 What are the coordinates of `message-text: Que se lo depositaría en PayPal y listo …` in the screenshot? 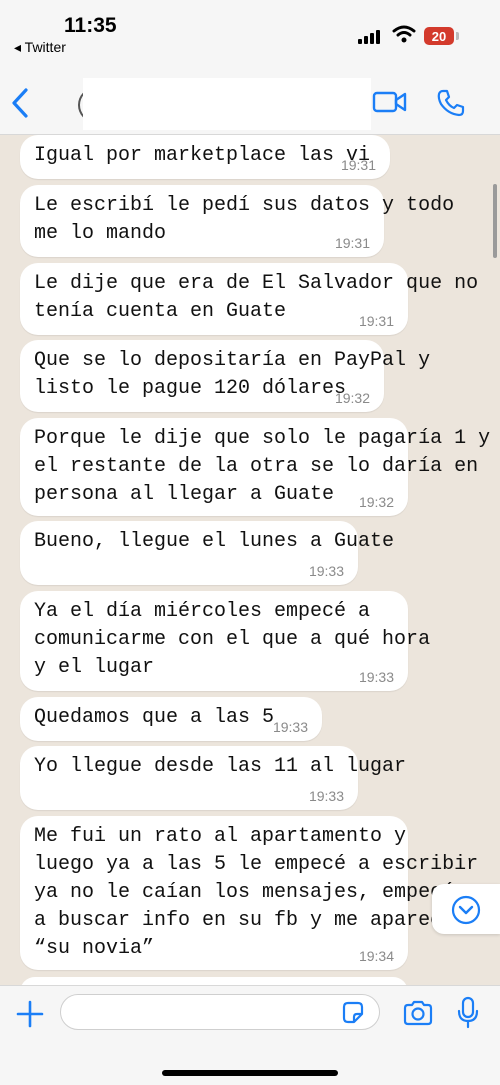 It's located at (232, 374).